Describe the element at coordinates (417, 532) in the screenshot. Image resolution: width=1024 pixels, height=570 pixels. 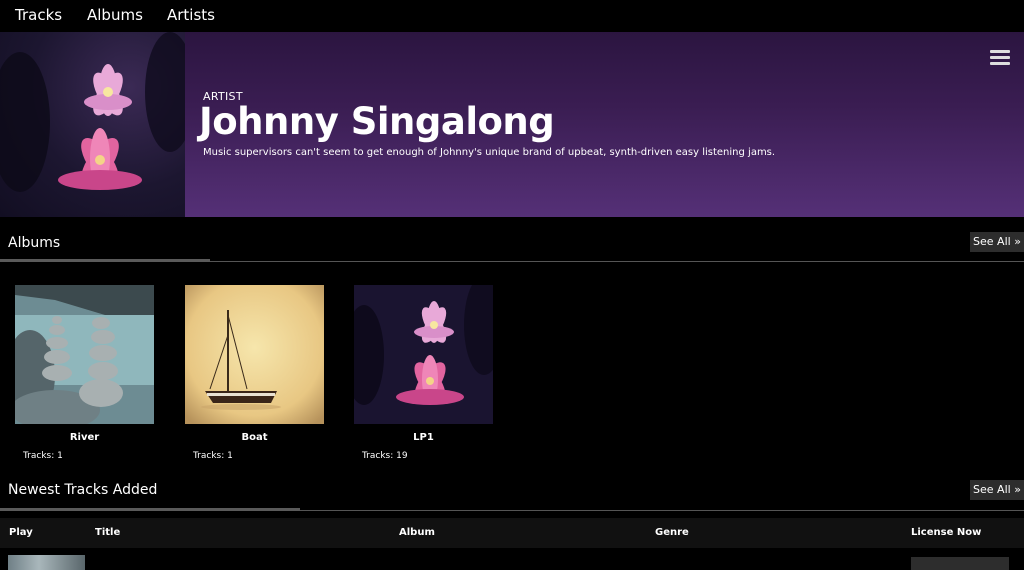
I see `column-header-album: Album` at that location.